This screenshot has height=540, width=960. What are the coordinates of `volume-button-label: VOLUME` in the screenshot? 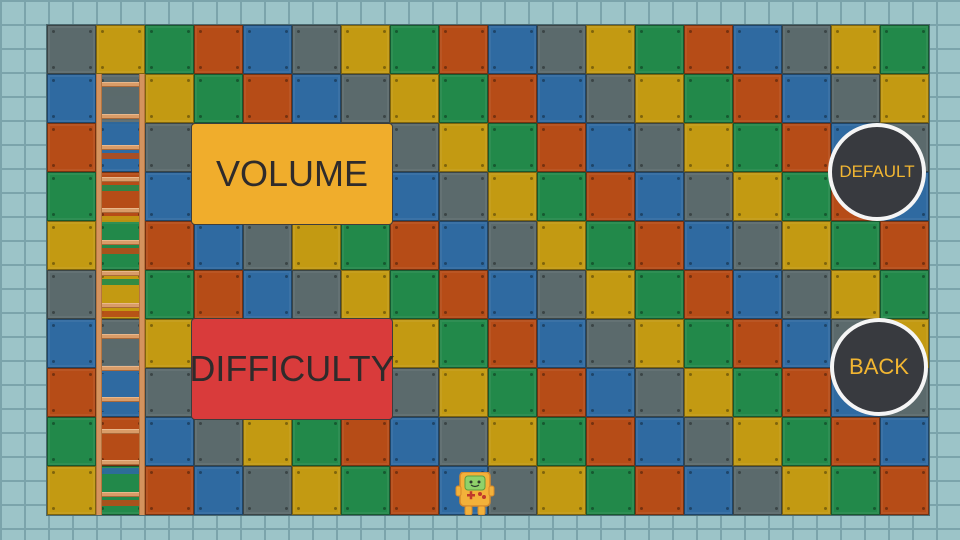 It's located at (292, 173).